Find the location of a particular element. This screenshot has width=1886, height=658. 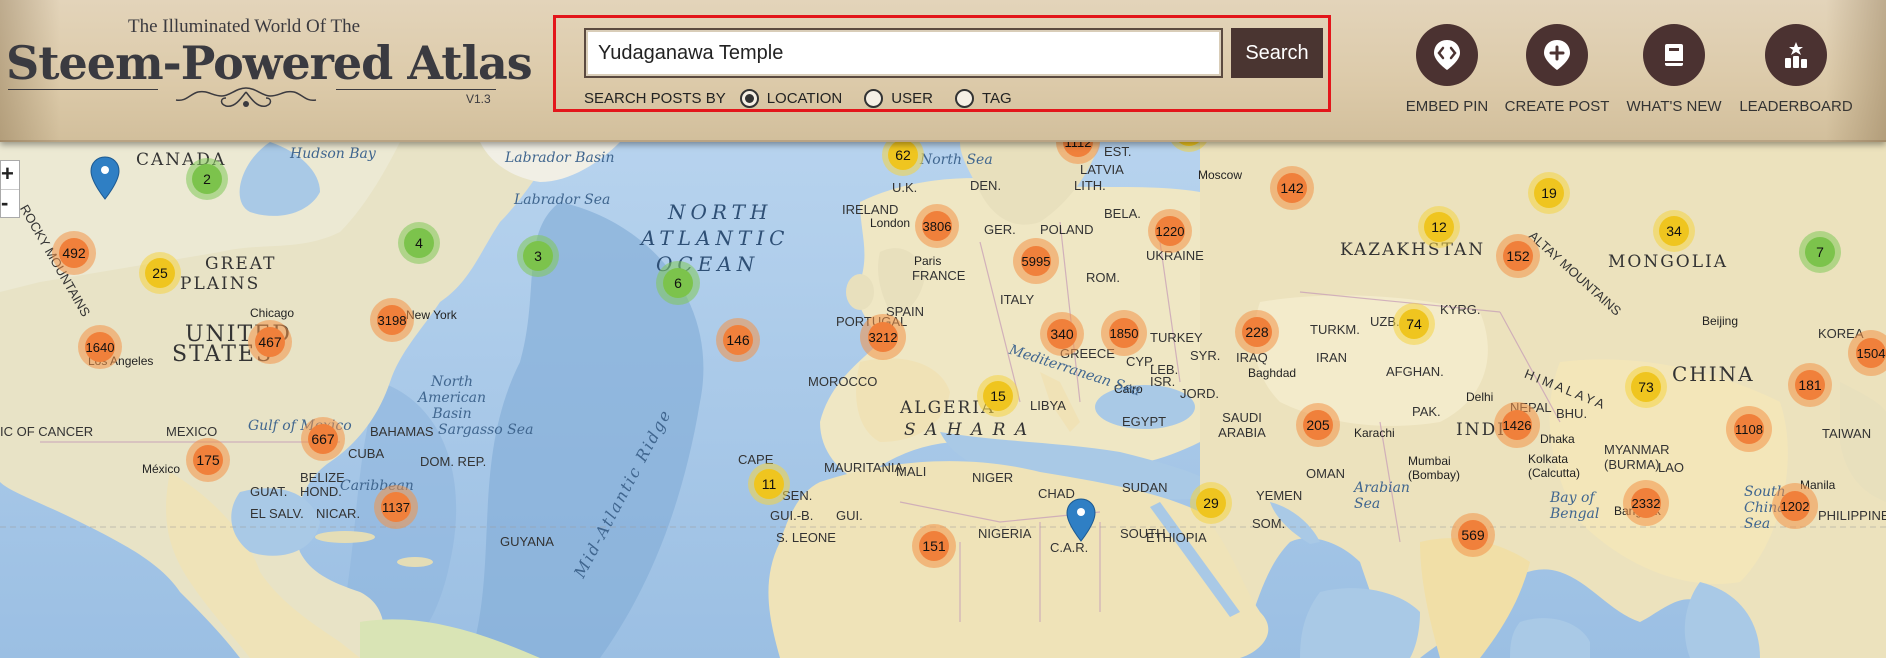

logo-rule-right is located at coordinates (416, 89).